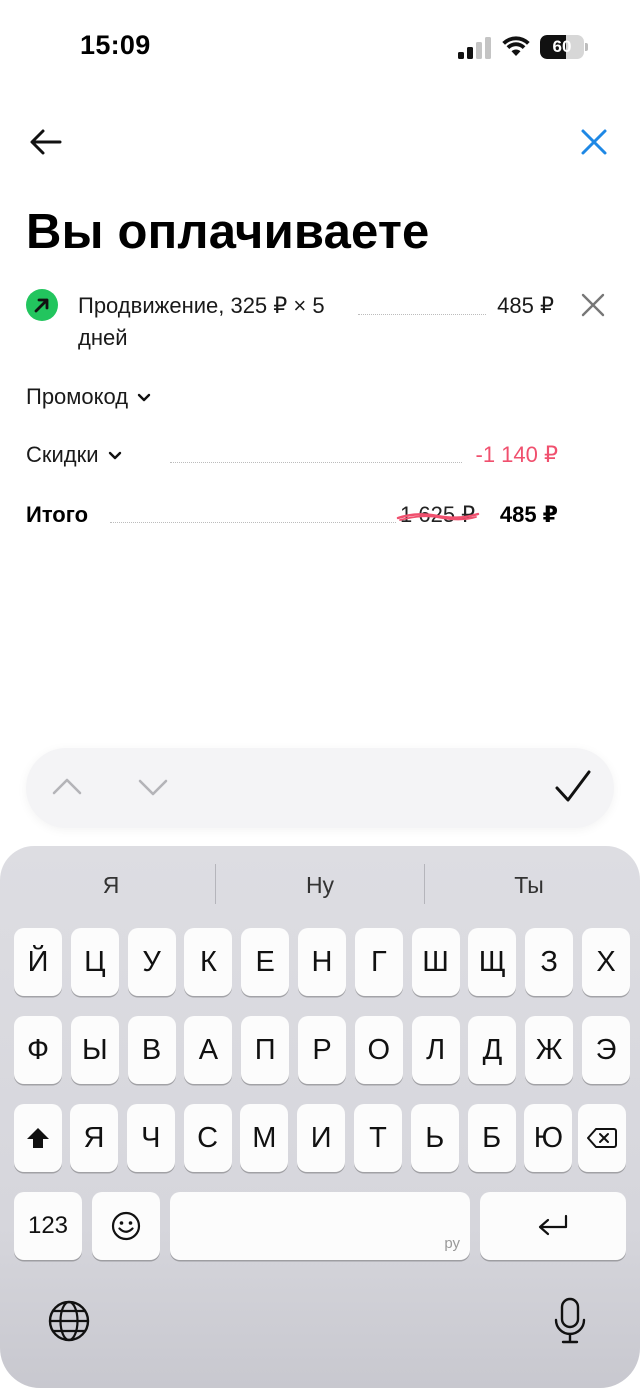 The height and width of the screenshot is (1388, 640). I want to click on suggestion-bar: Я Ну Ты, so click(320, 884).